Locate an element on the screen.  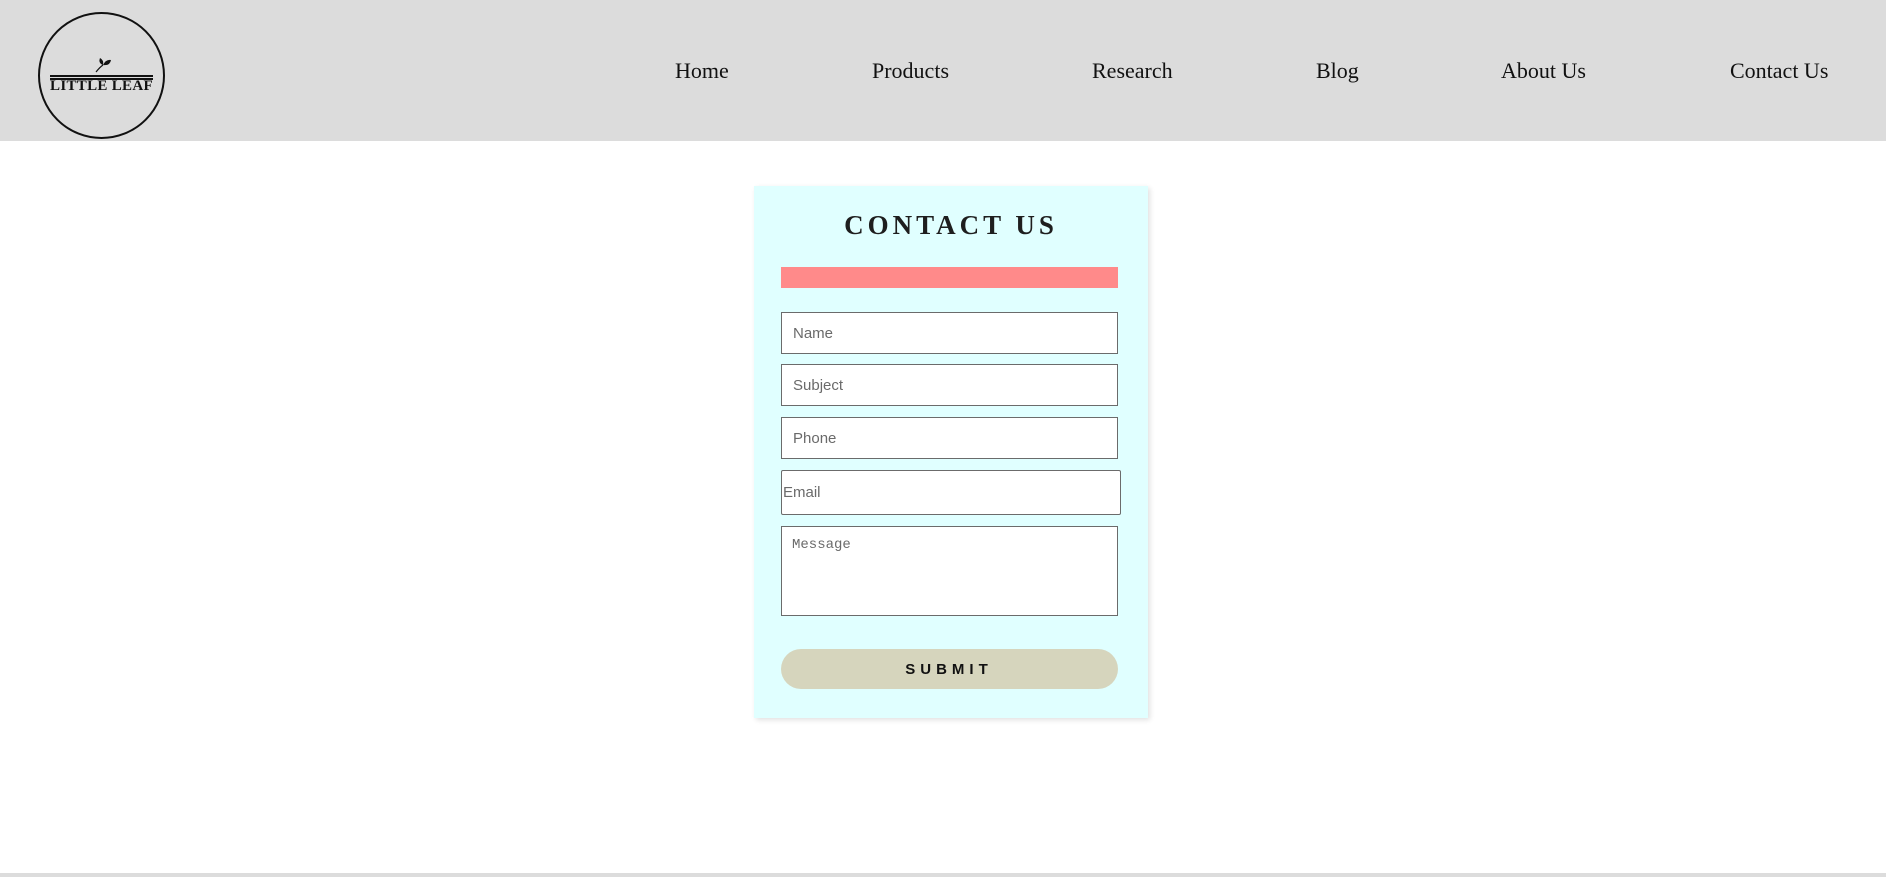
nav-products: Products is located at coordinates (910, 71).